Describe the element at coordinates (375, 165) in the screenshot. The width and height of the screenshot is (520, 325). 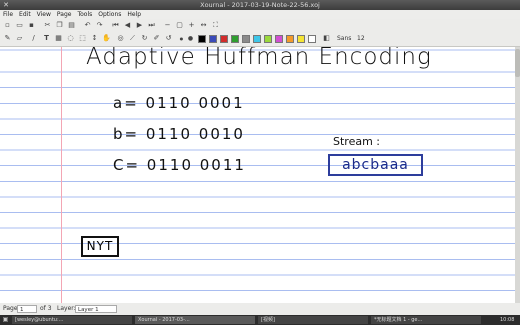
I see `stream-value-box: abcbaaa` at that location.